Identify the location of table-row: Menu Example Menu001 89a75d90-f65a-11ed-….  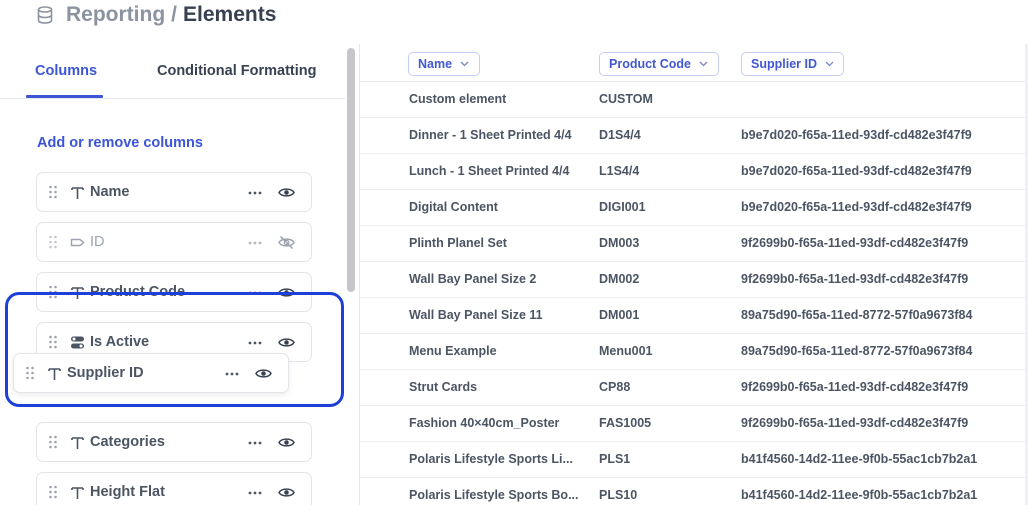
(694, 352).